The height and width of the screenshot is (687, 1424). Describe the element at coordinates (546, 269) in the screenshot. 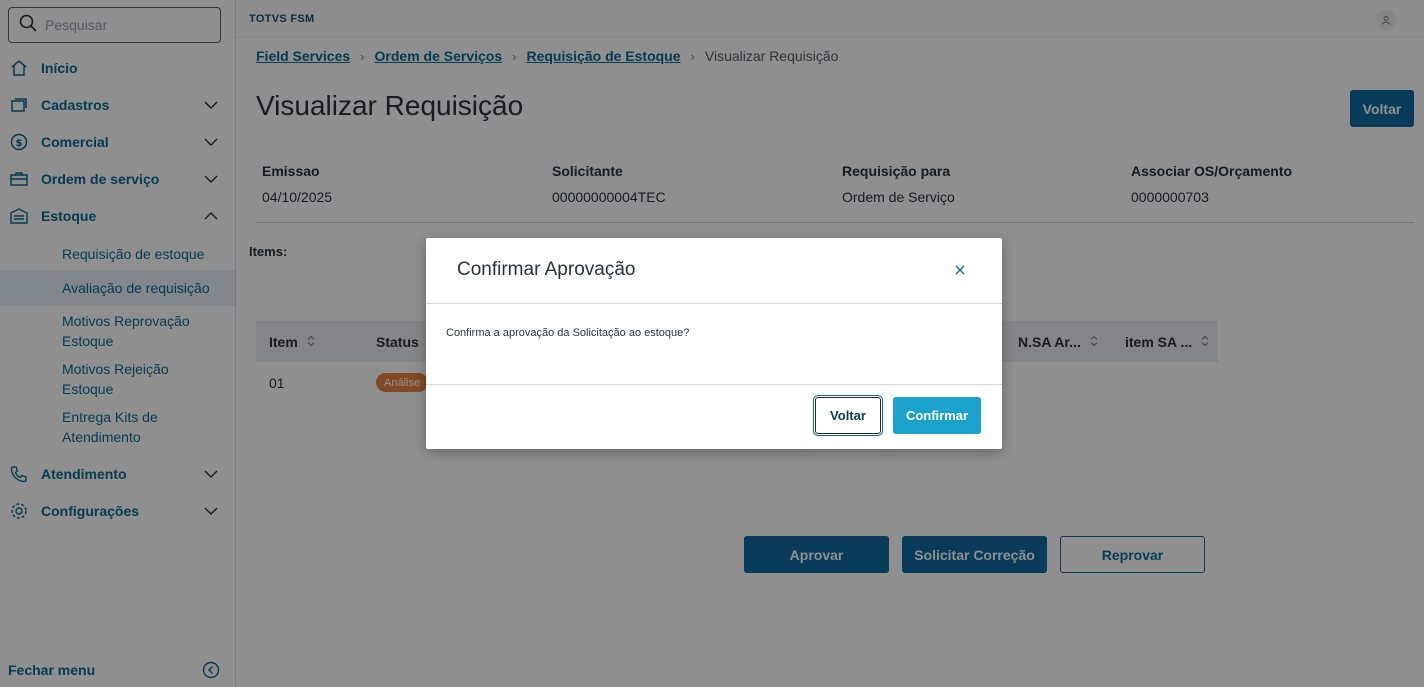

I see `dialog-title: Confirmar Aprovação` at that location.